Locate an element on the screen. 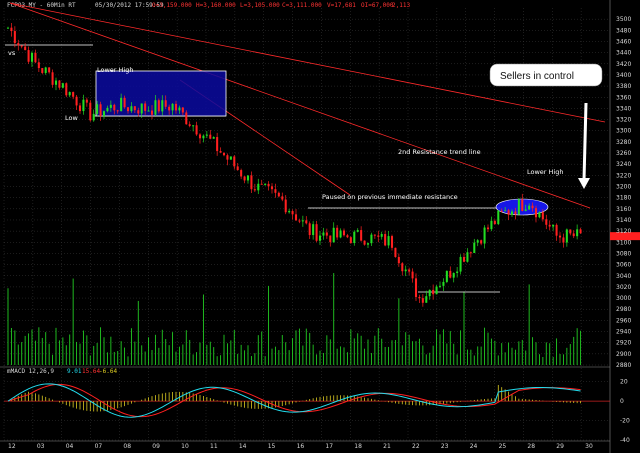 The width and height of the screenshot is (640, 453). time-tick-label: 18 is located at coordinates (358, 446).